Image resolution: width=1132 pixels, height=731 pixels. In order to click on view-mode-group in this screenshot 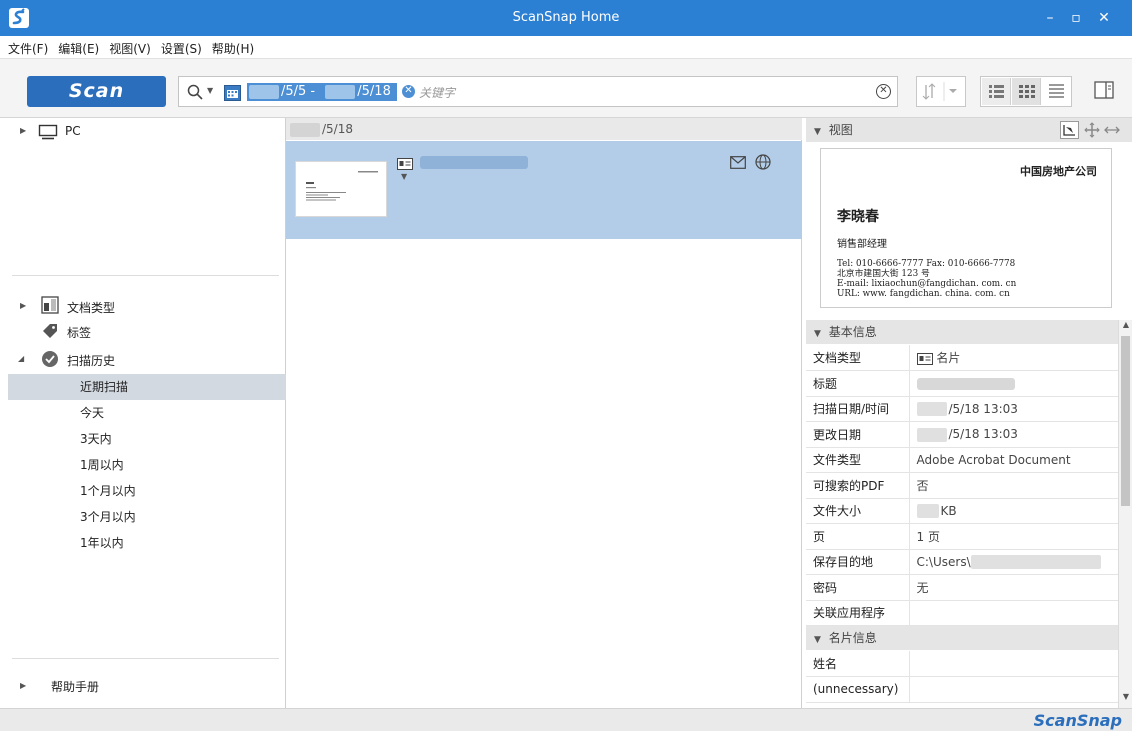, I will do `click(1026, 91)`.